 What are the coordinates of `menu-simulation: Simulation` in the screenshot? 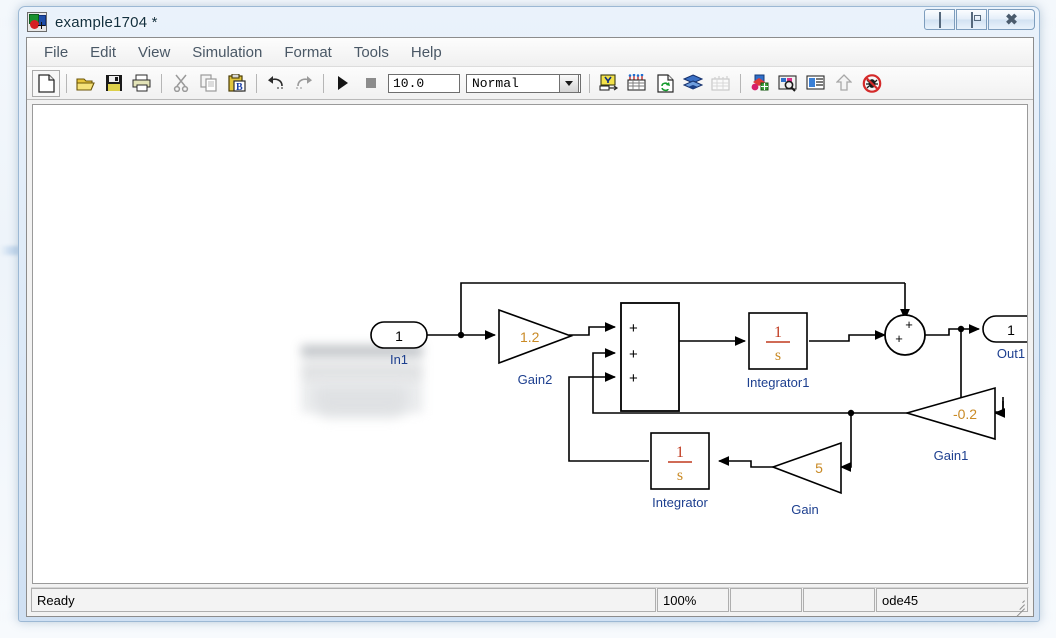 It's located at (227, 52).